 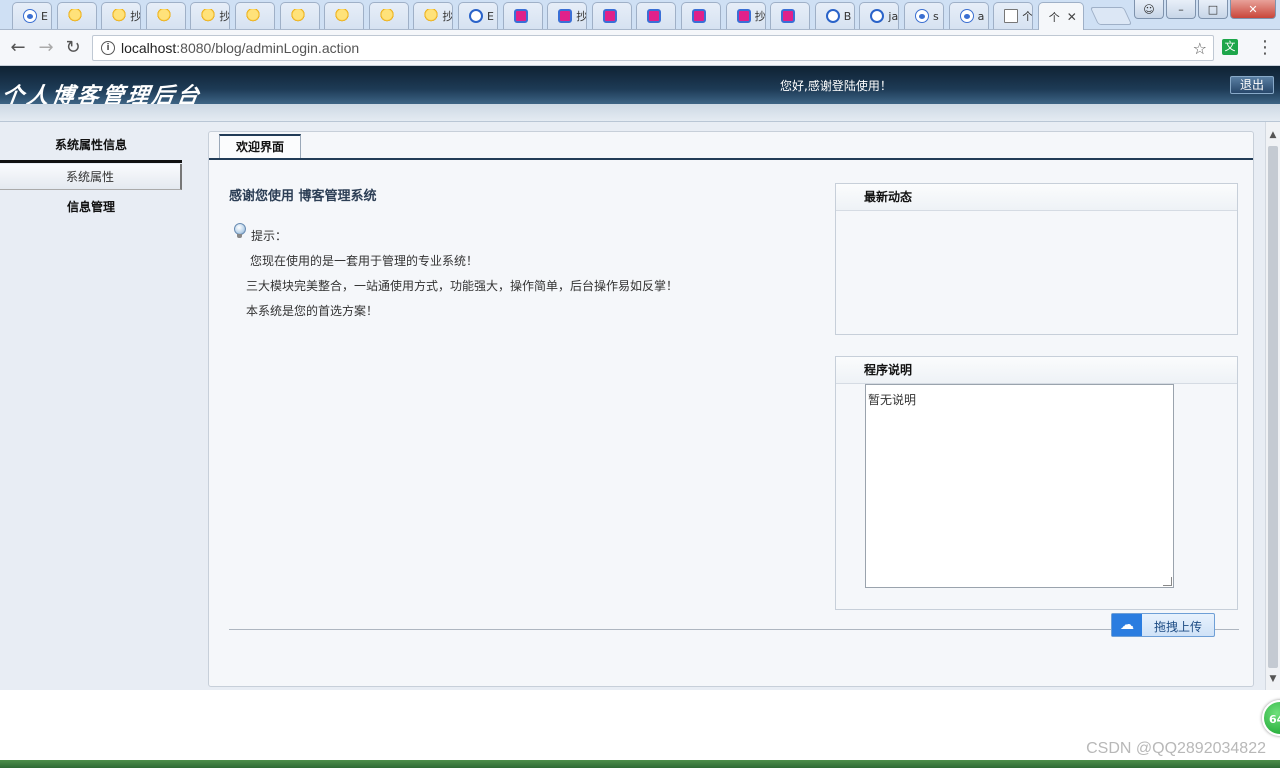 What do you see at coordinates (1176, 748) in the screenshot?
I see `watermark: CSDN @QQ2892034822` at bounding box center [1176, 748].